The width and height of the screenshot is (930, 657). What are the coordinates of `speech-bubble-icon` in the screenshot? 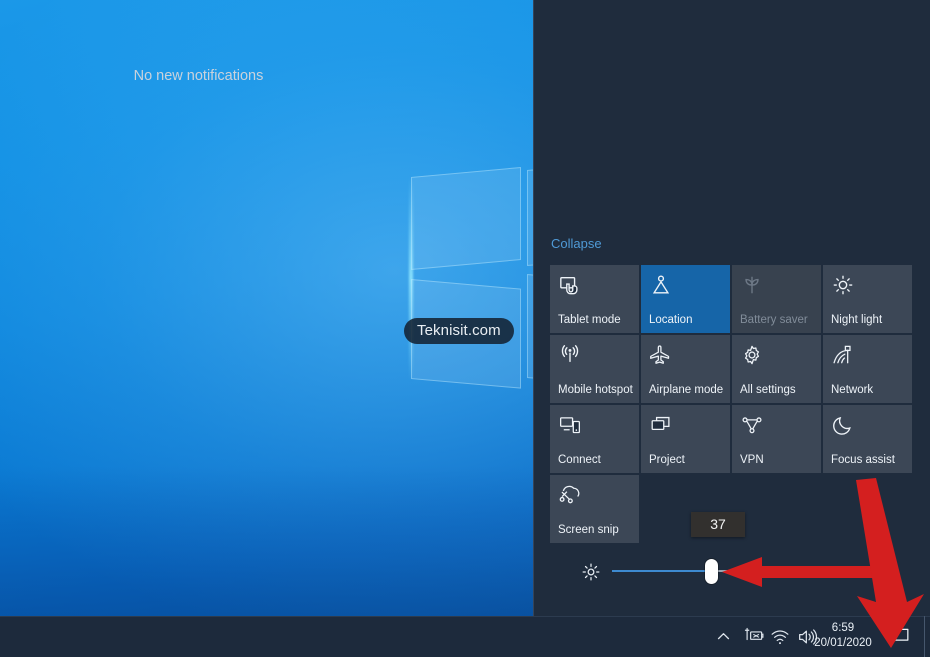 It's located at (899, 636).